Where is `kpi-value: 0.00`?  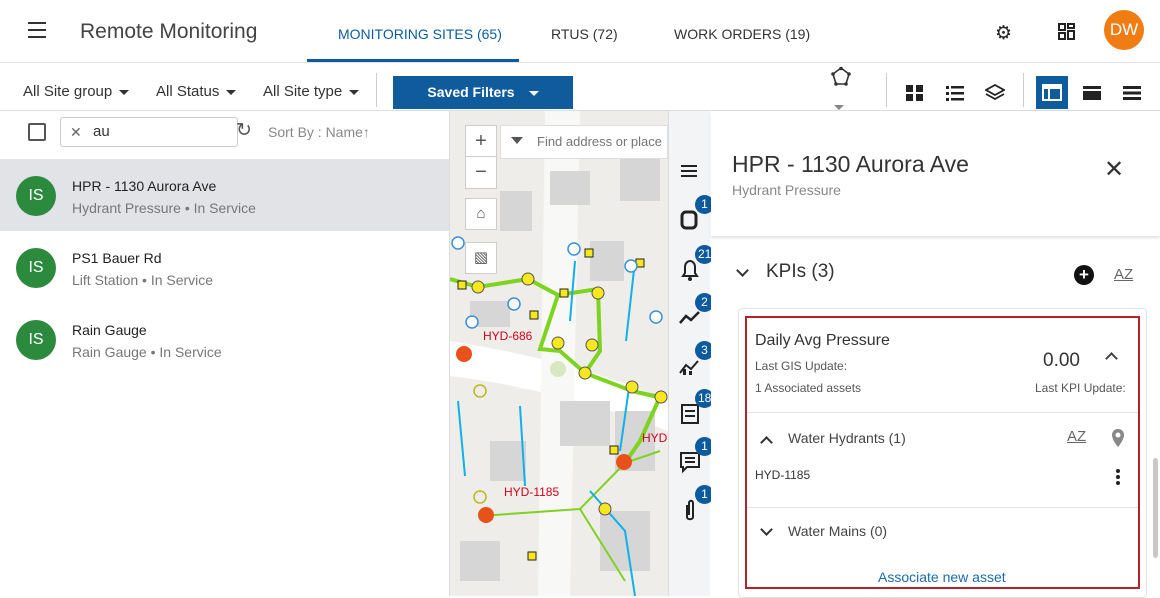 kpi-value: 0.00 is located at coordinates (1061, 360).